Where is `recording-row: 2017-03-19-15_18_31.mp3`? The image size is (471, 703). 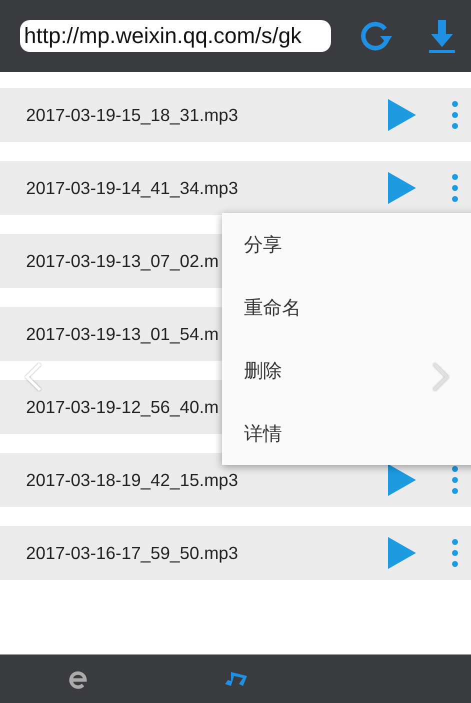 recording-row: 2017-03-19-15_18_31.mp3 is located at coordinates (235, 115).